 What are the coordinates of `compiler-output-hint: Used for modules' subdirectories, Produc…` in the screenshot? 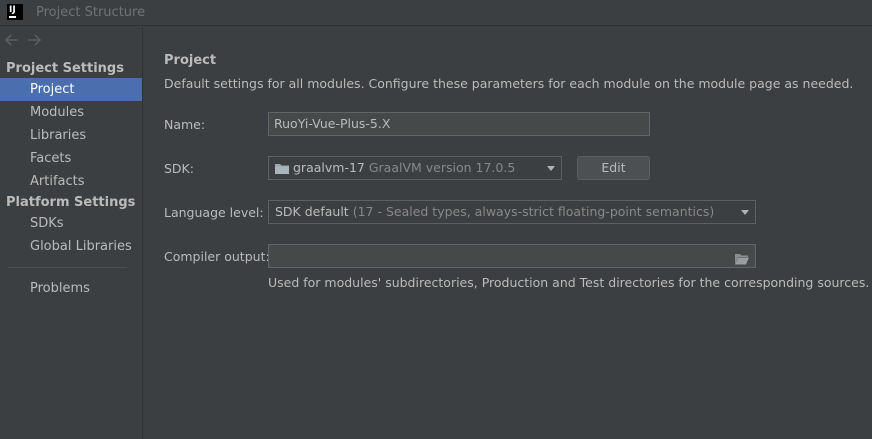 It's located at (569, 282).